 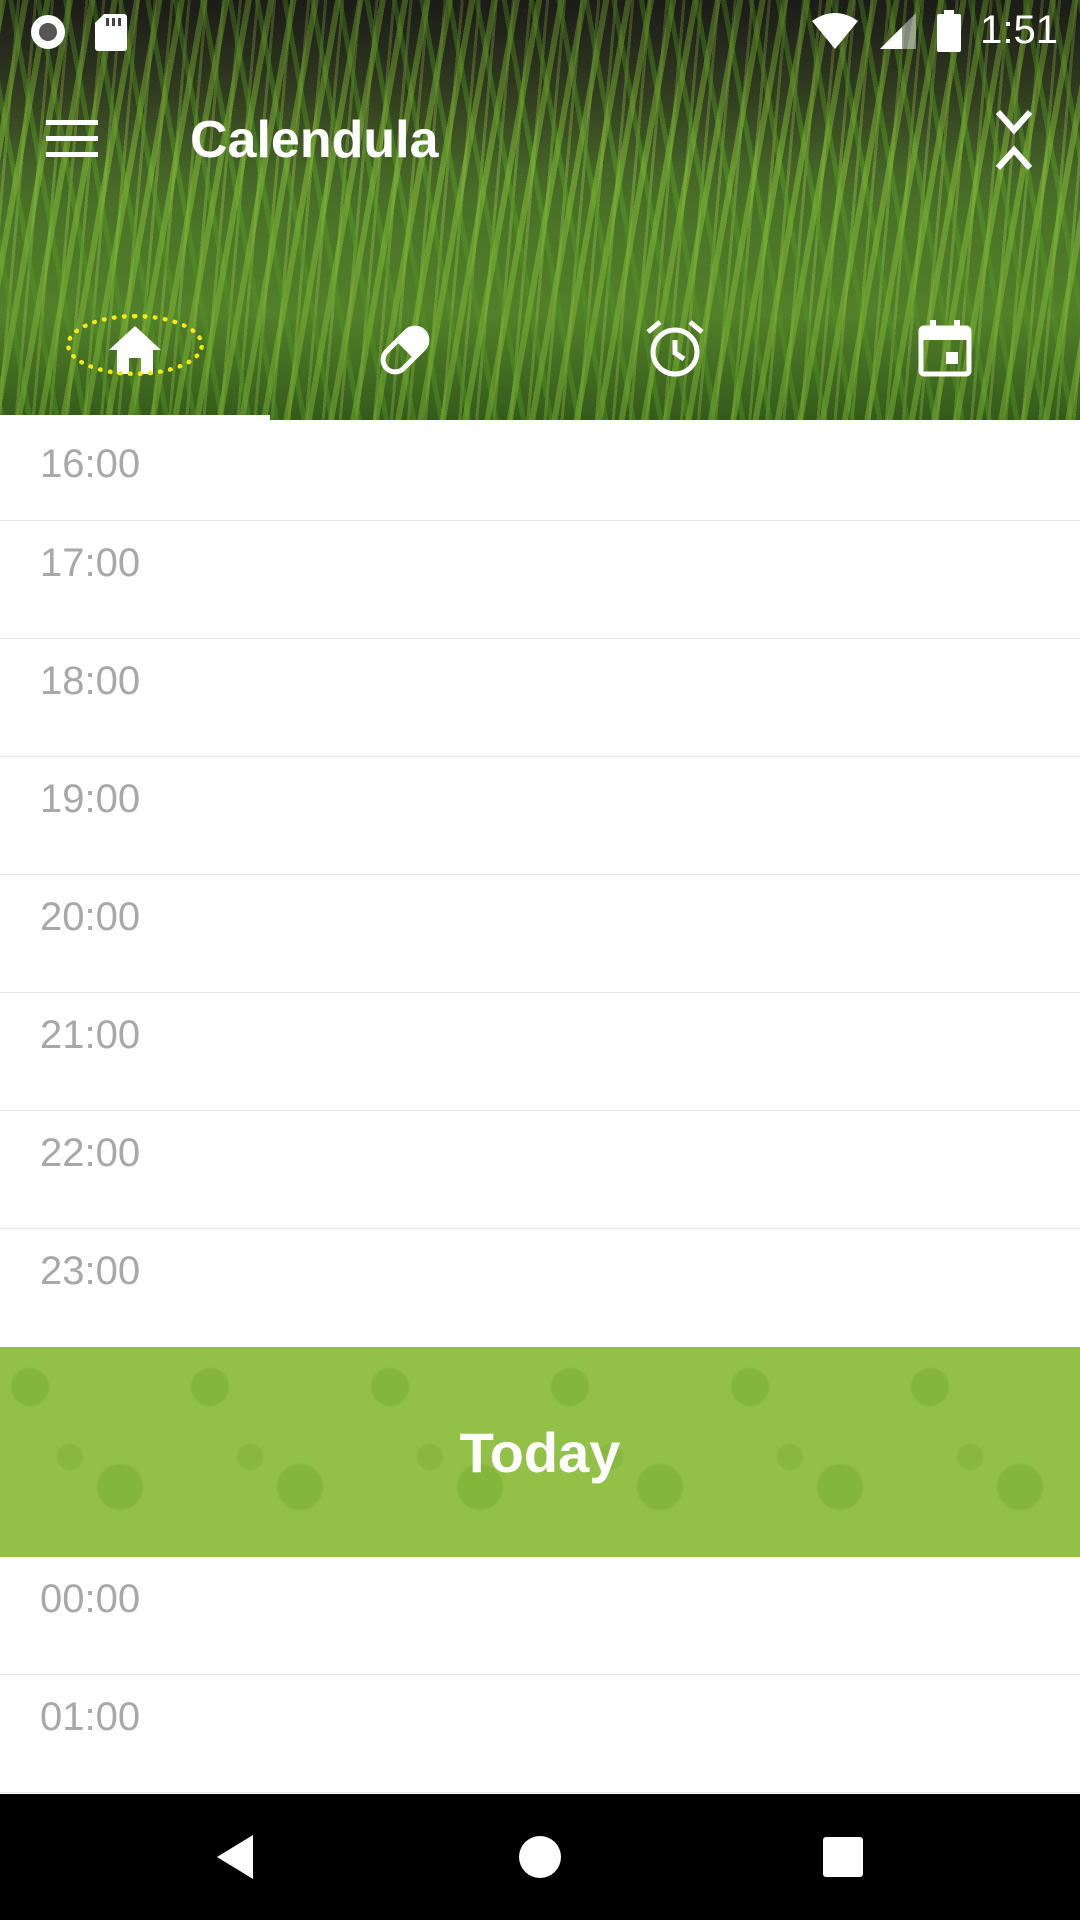 I want to click on alarm-icon, so click(x=675, y=348).